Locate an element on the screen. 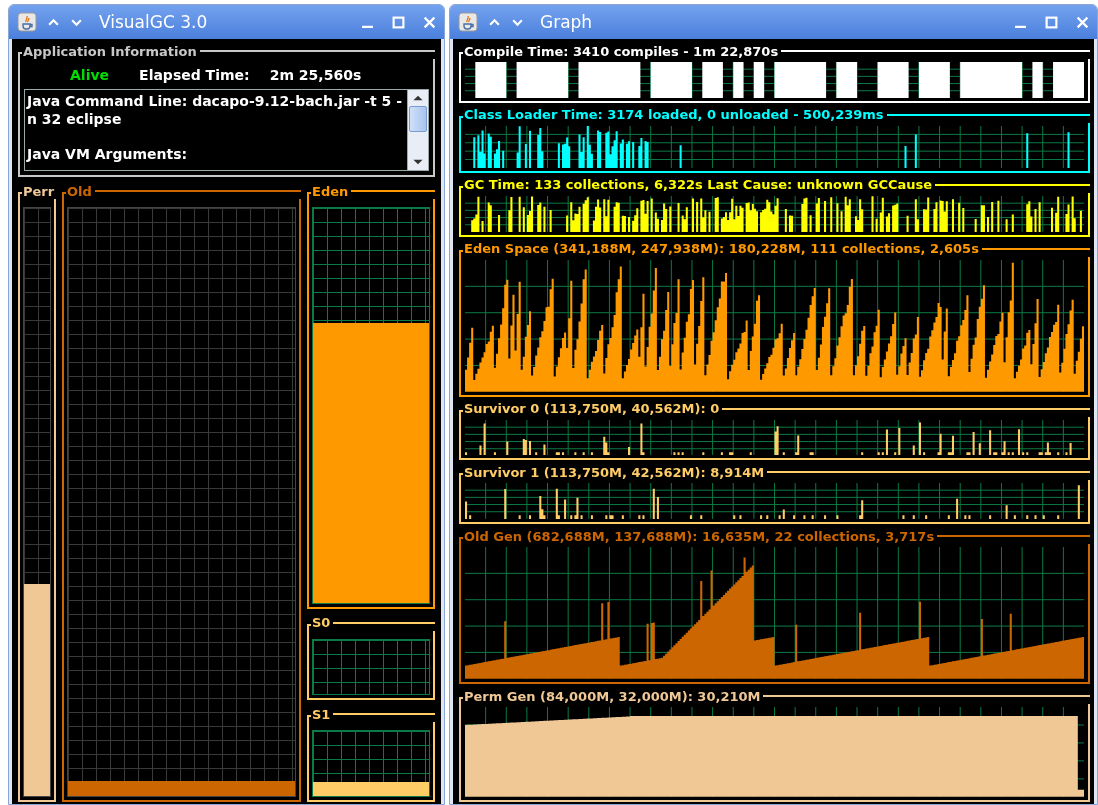 Image resolution: width=1098 pixels, height=805 pixels. details-text-area: Java Command Line: dacapo-9.12-bach.jar -t 5 -n 32 eclipse Java VM Arguments: is located at coordinates (226, 130).